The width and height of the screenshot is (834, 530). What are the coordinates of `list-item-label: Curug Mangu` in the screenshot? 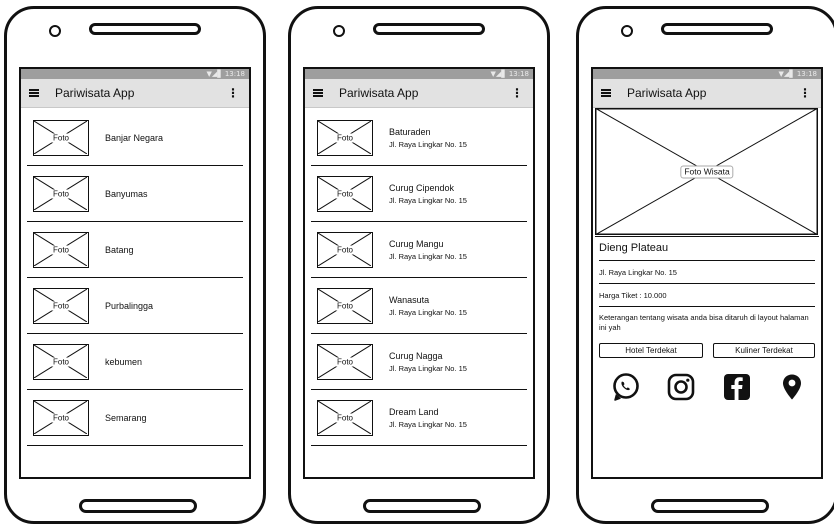 It's located at (416, 243).